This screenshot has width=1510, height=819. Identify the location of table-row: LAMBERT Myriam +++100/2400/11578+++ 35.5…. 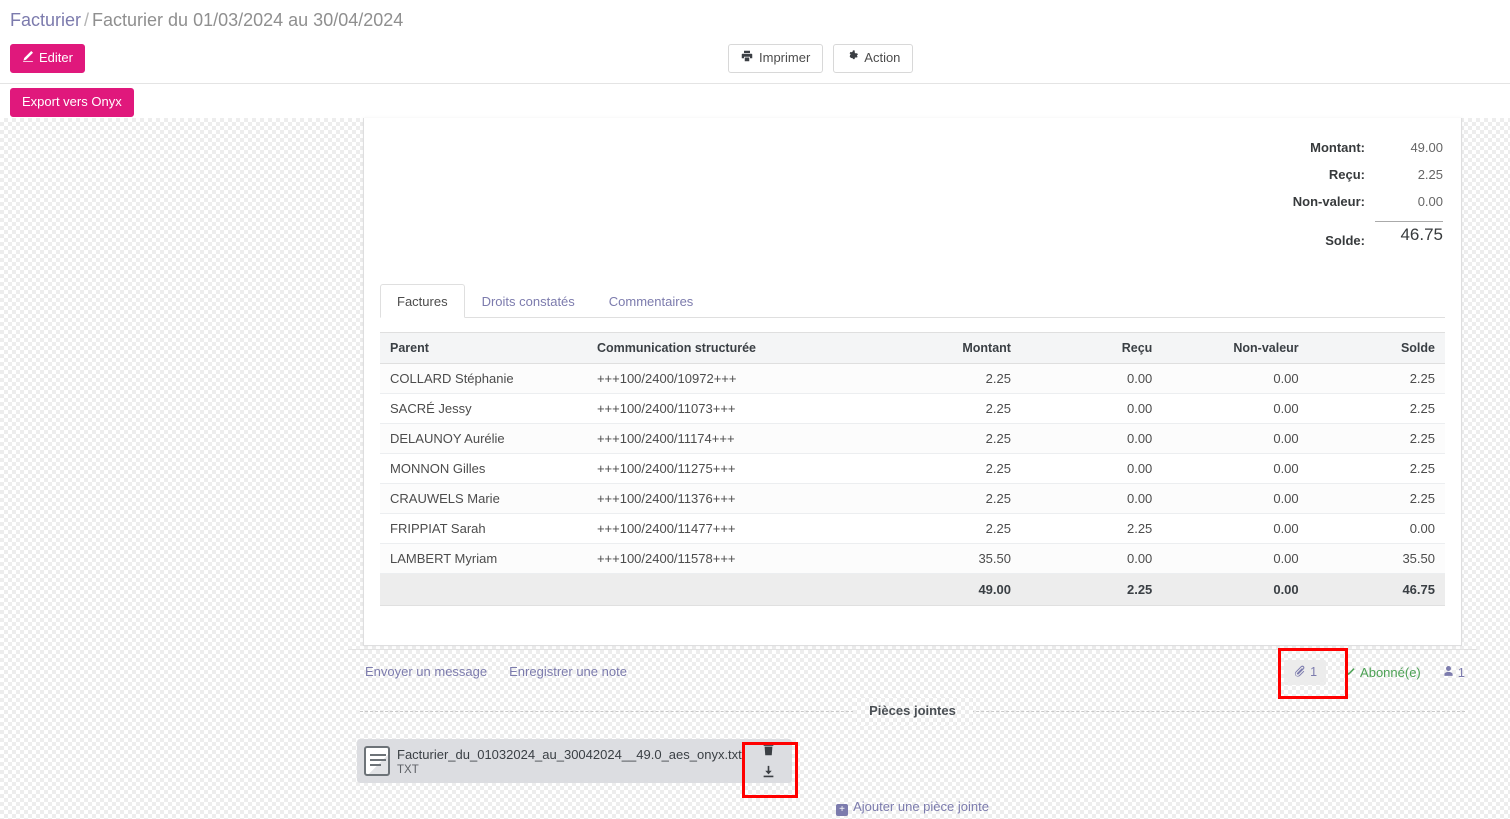
(912, 558).